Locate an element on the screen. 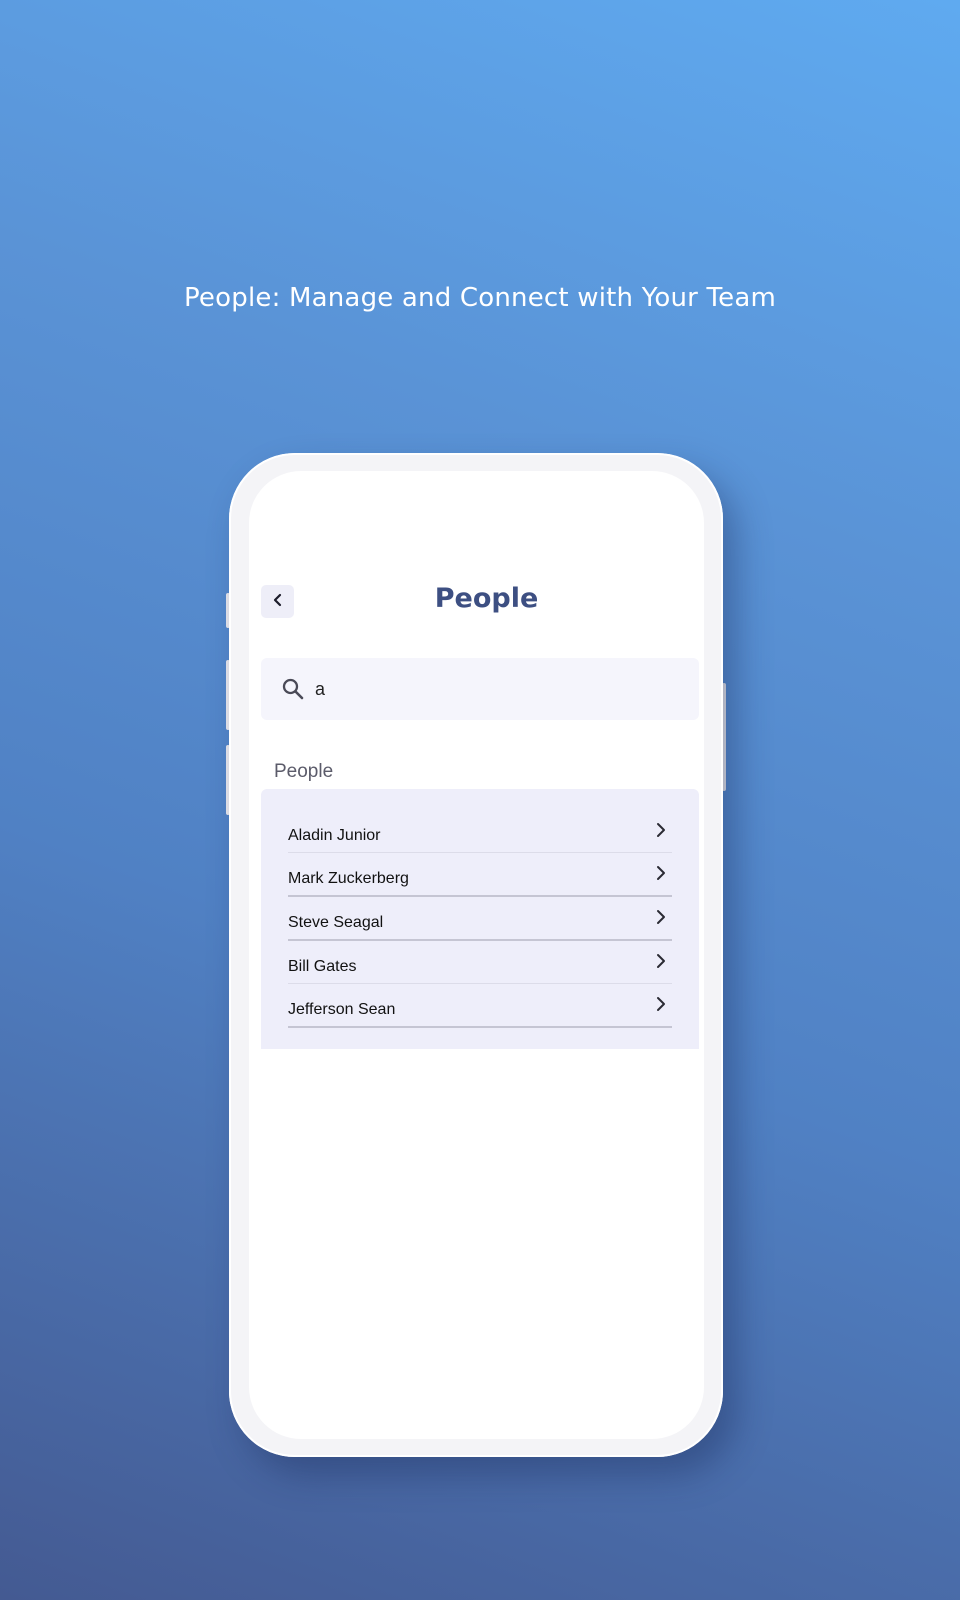 Image resolution: width=960 pixels, height=1600 pixels. list-item-person: Jefferson Sean is located at coordinates (480, 1005).